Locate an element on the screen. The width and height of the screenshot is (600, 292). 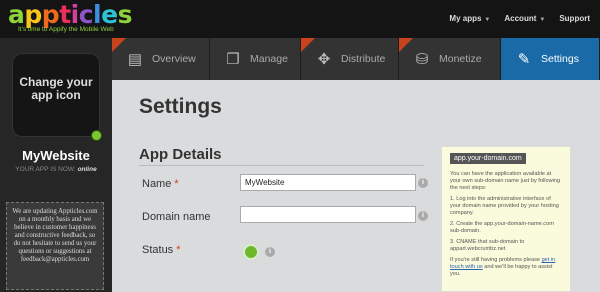
tab-manage: ❐ Manage is located at coordinates (255, 59).